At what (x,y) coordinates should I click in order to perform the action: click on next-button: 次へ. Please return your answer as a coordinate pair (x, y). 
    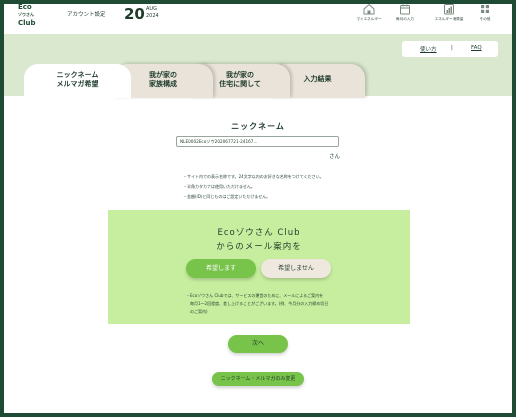
    Looking at the image, I should click on (258, 344).